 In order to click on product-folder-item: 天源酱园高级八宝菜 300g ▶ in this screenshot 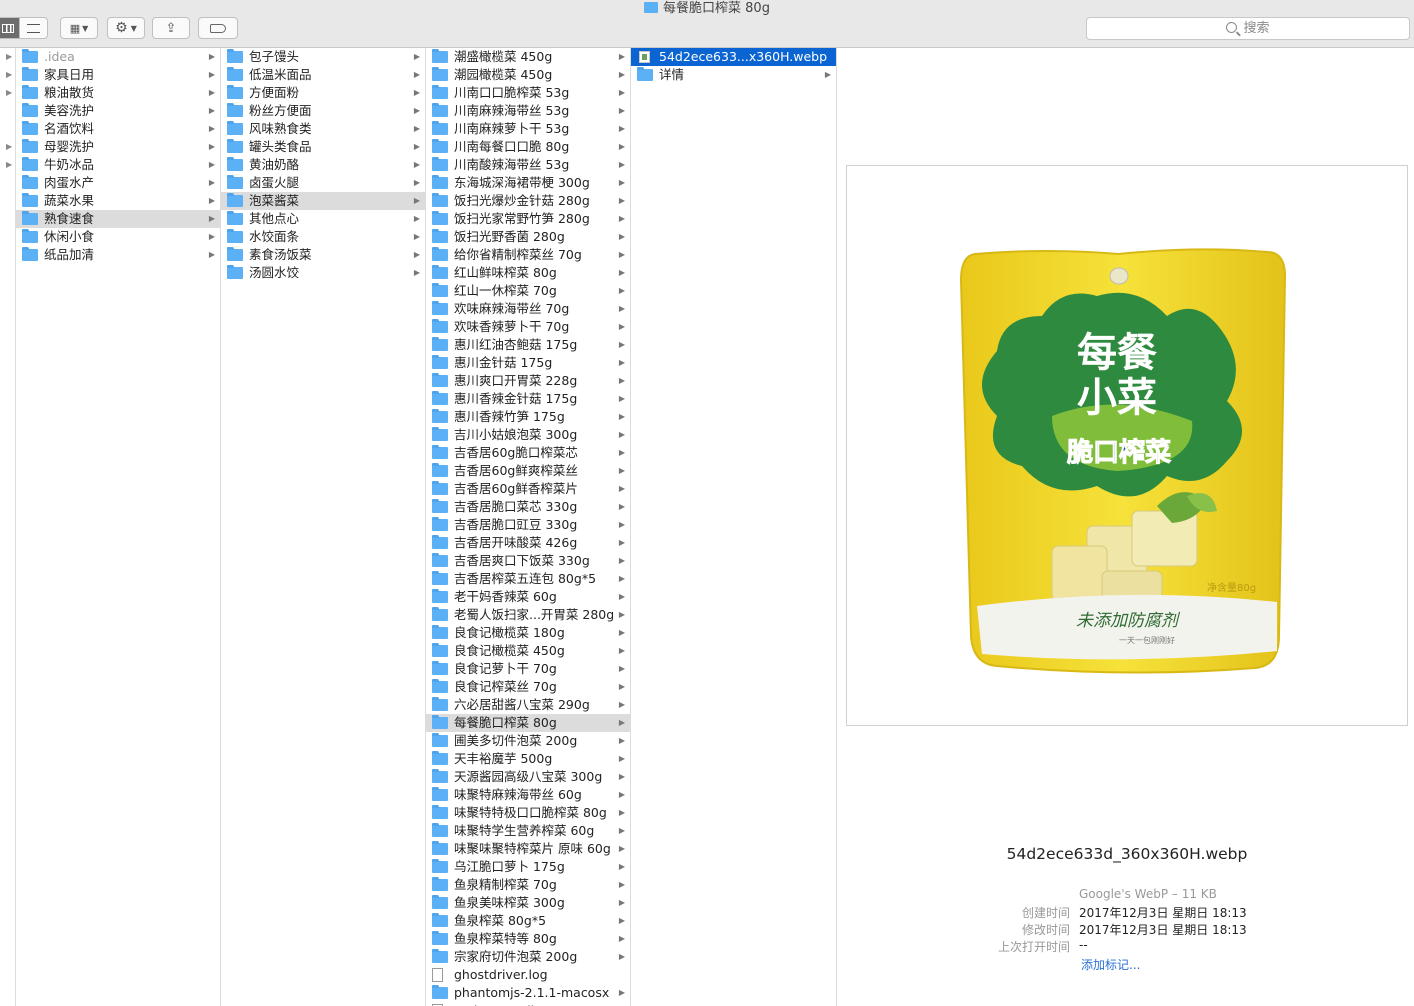, I will do `click(528, 777)`.